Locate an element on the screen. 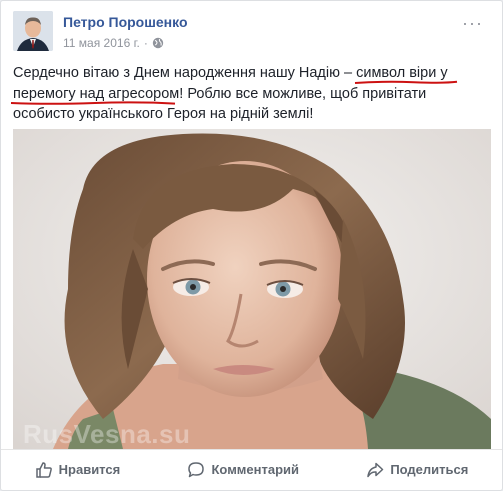 This screenshot has height=491, width=503. more-icon: ··· is located at coordinates (472, 23).